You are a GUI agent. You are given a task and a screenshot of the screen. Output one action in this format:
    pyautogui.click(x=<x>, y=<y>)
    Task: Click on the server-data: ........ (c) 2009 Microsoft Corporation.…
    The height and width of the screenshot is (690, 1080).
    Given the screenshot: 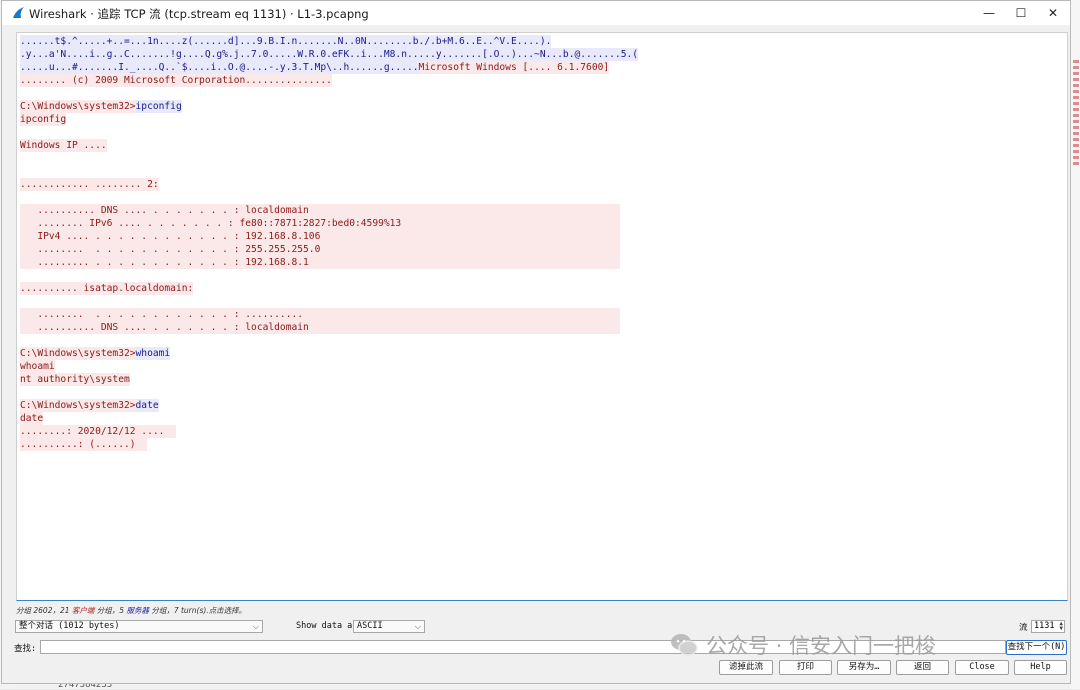 What is the action you would take?
    pyautogui.click(x=176, y=80)
    